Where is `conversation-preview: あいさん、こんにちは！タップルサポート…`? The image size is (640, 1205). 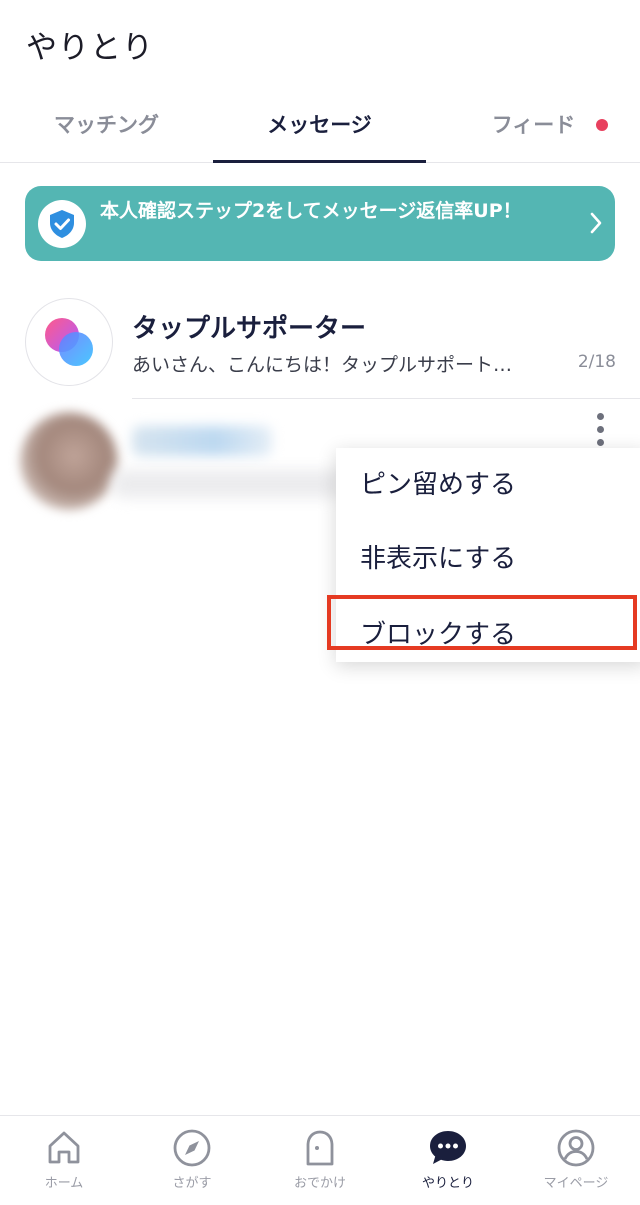 conversation-preview: あいさん、こんにちは！タップルサポート… is located at coordinates (322, 365).